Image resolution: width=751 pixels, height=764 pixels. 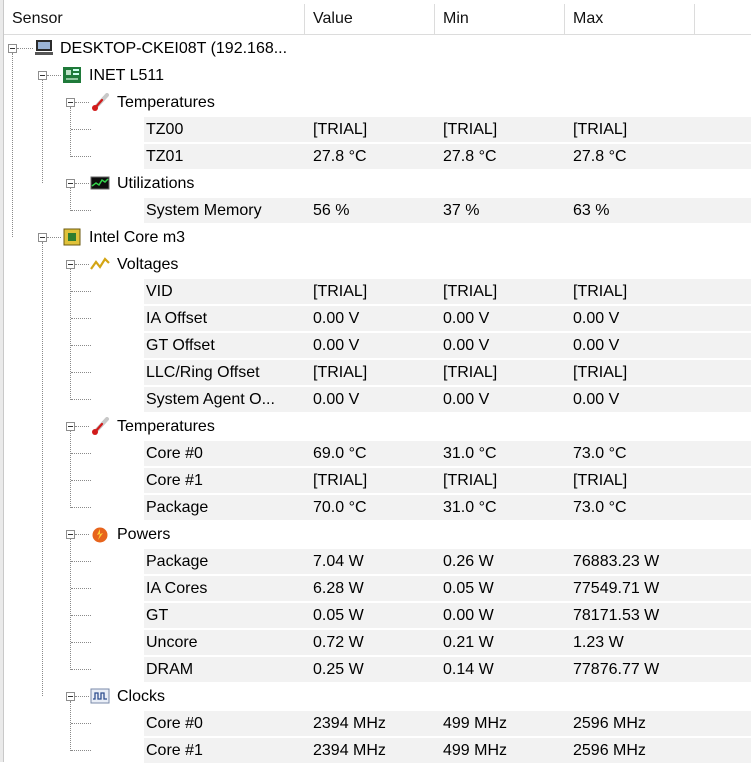 I want to click on sensor-row: GT Offset 0.00 V 0.00 V 0.00 V, so click(x=377, y=345).